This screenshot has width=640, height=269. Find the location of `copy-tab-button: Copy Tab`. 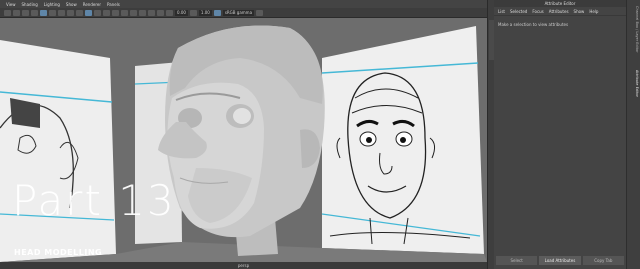

copy-tab-button: Copy Tab is located at coordinates (603, 260).